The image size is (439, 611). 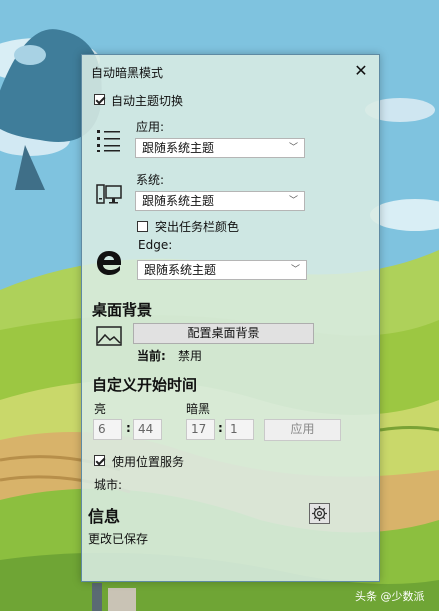 What do you see at coordinates (99, 460) in the screenshot?
I see `use-location-checkbox` at bounding box center [99, 460].